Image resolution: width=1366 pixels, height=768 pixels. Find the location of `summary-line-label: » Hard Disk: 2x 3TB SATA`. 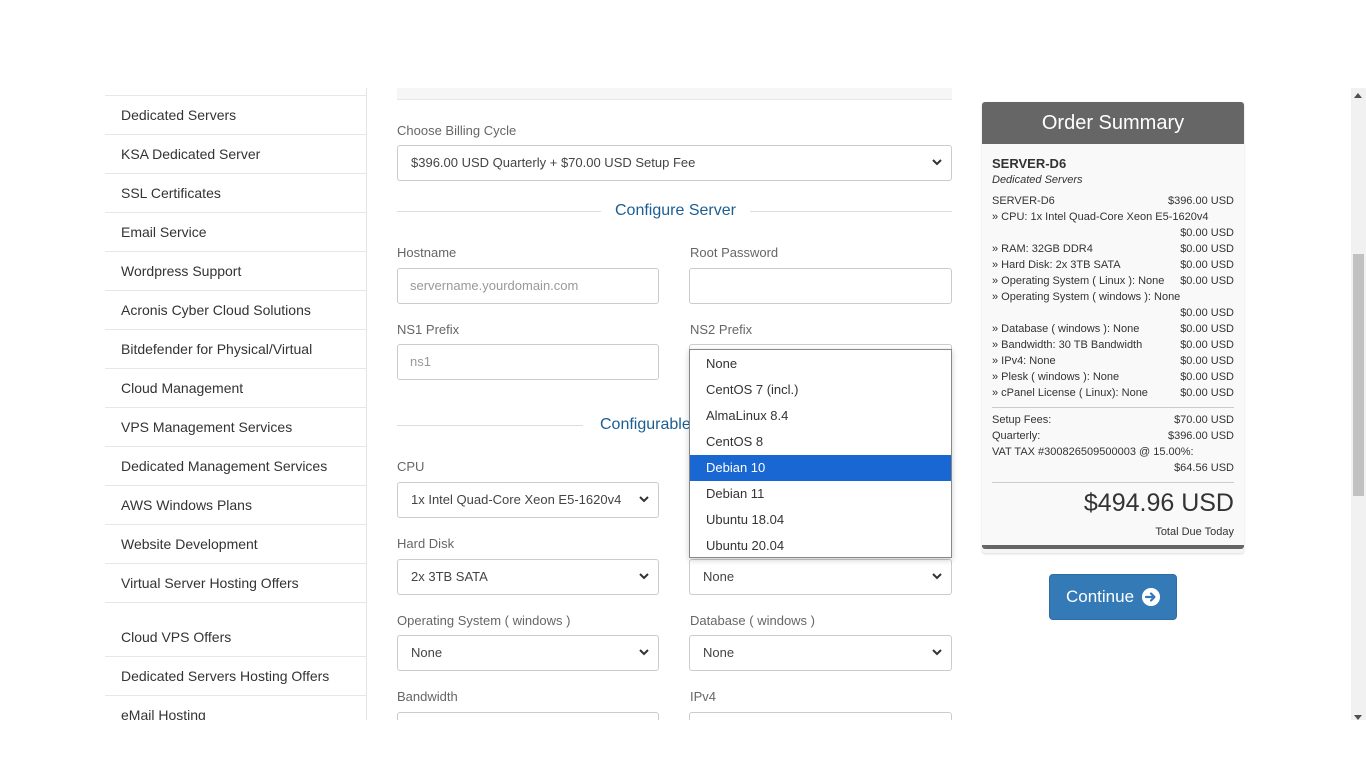

summary-line-label: » Hard Disk: 2x 3TB SATA is located at coordinates (1056, 265).